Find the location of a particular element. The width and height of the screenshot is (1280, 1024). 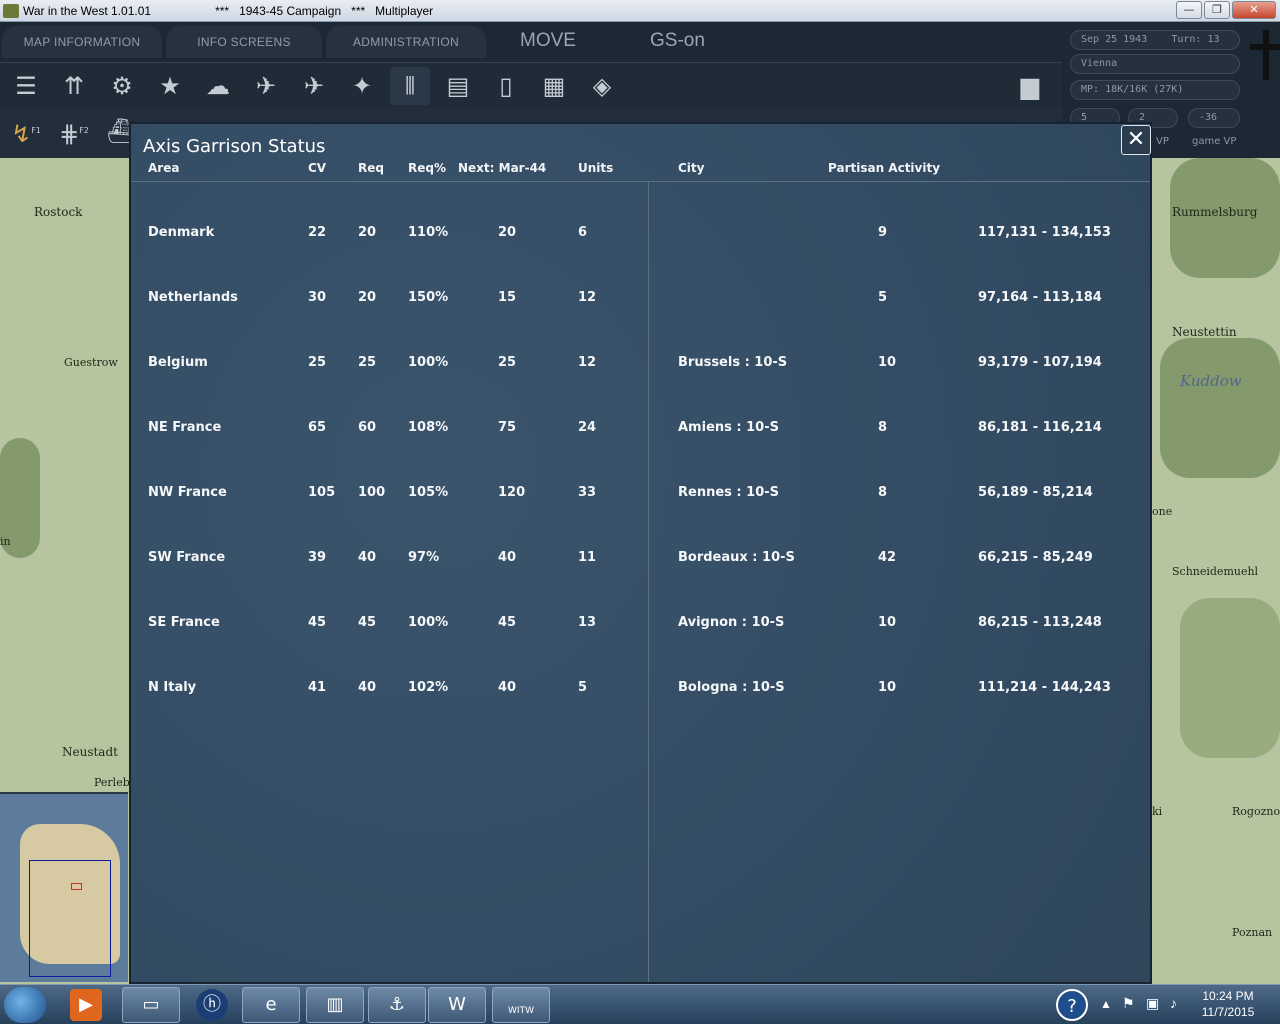

network-icon: ▣ is located at coordinates (1152, 1003).